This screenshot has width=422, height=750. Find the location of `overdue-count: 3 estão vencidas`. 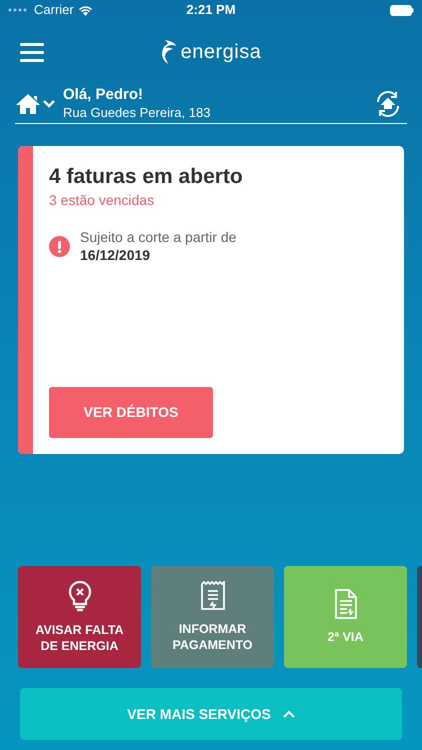

overdue-count: 3 estão vencidas is located at coordinates (102, 200).